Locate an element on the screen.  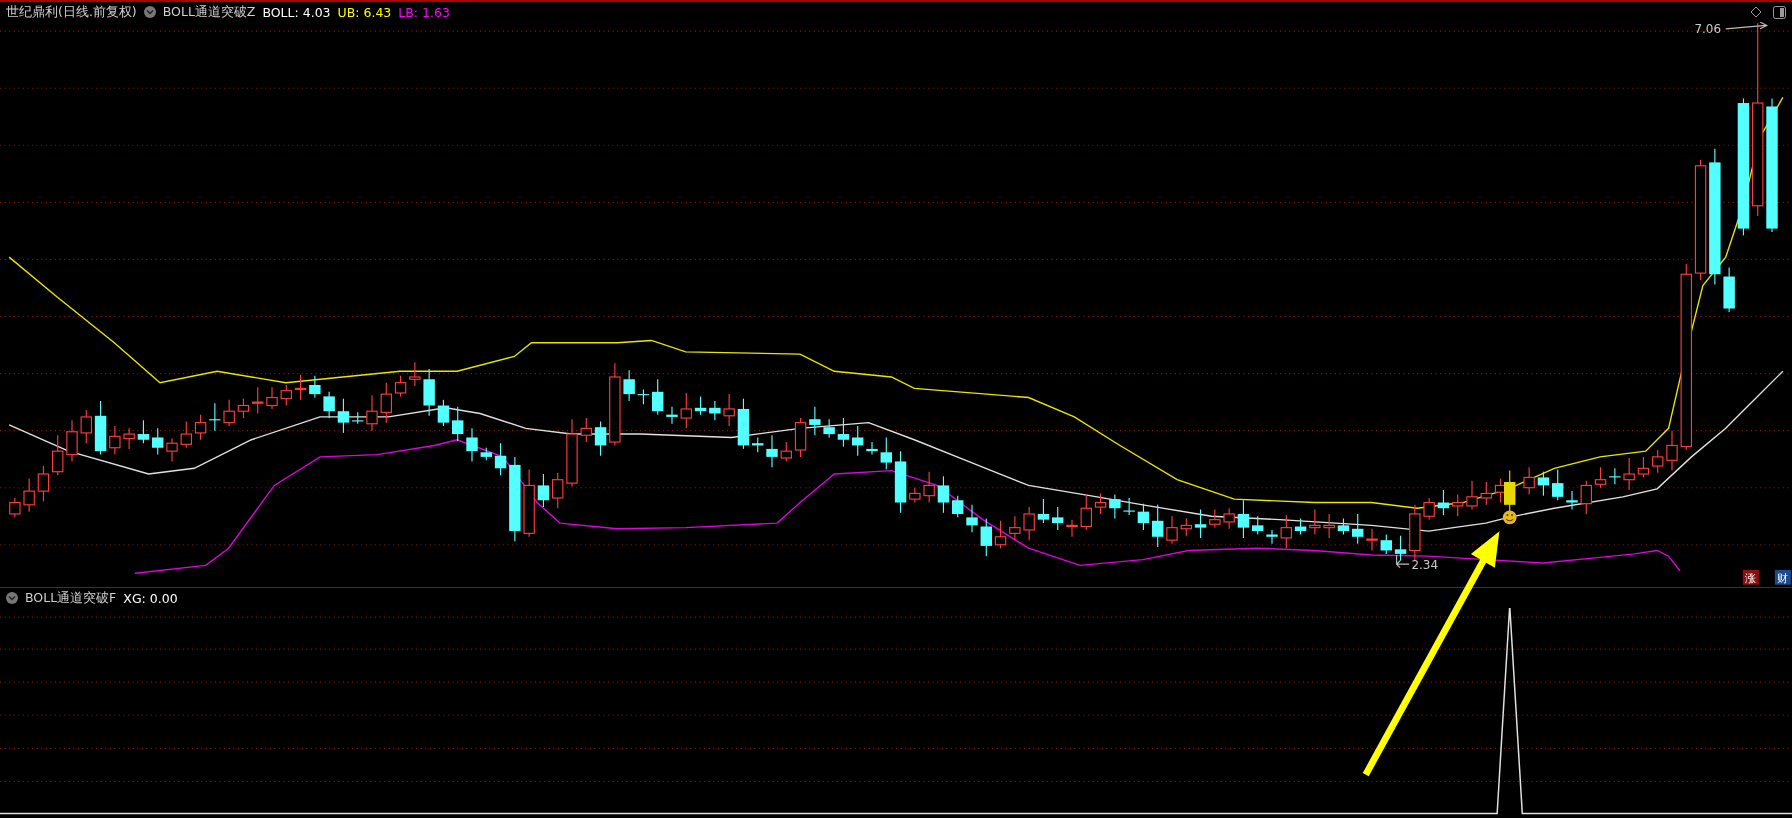
low-price-label: 2.34 is located at coordinates (1425, 564).